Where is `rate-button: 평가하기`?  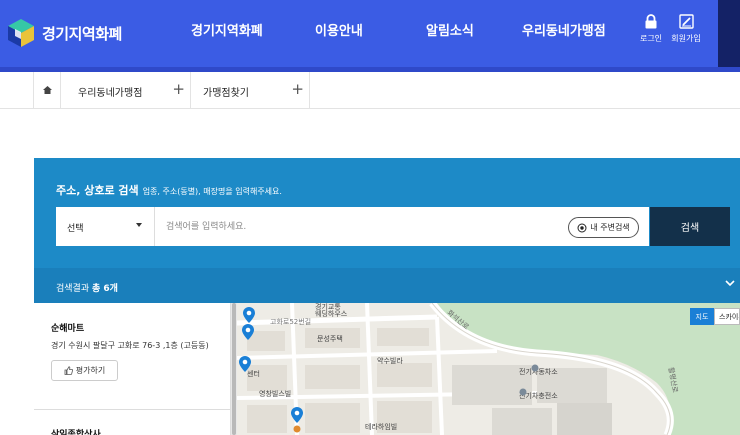
rate-button: 평가하기 is located at coordinates (84, 370).